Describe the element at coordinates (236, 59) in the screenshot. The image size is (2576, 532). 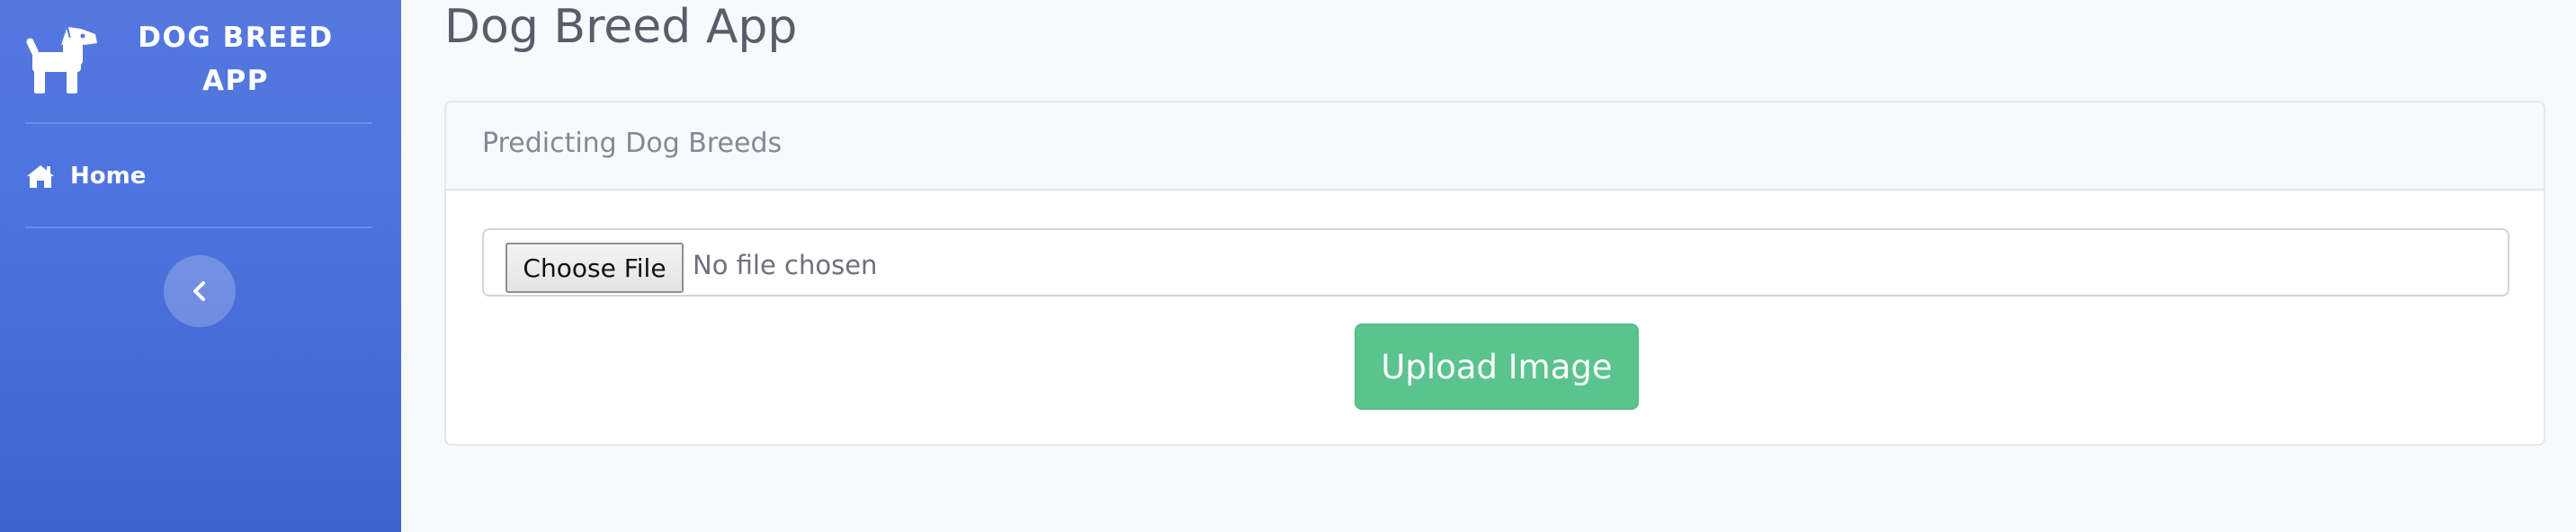
I see `brand-text: DOG BREED APP` at that location.